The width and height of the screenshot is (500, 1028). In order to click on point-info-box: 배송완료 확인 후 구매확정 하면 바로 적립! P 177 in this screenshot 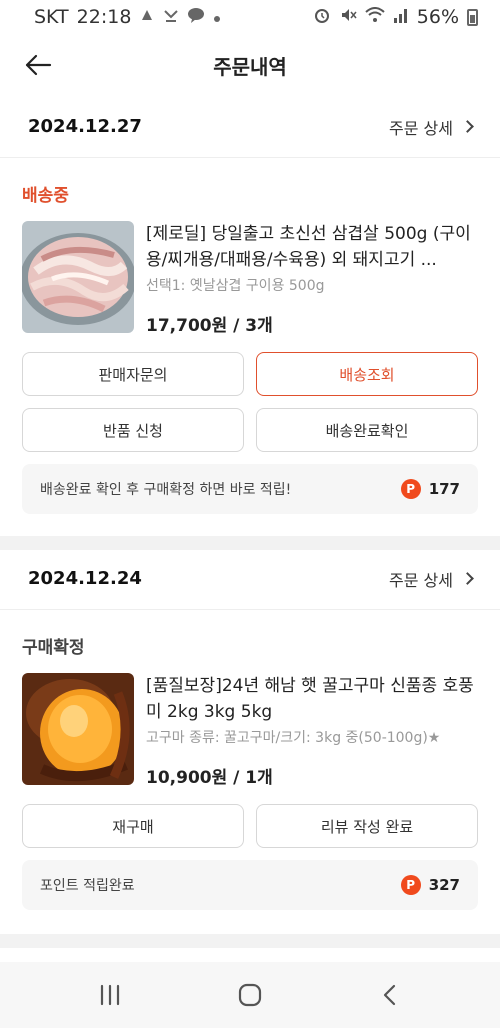, I will do `click(250, 489)`.